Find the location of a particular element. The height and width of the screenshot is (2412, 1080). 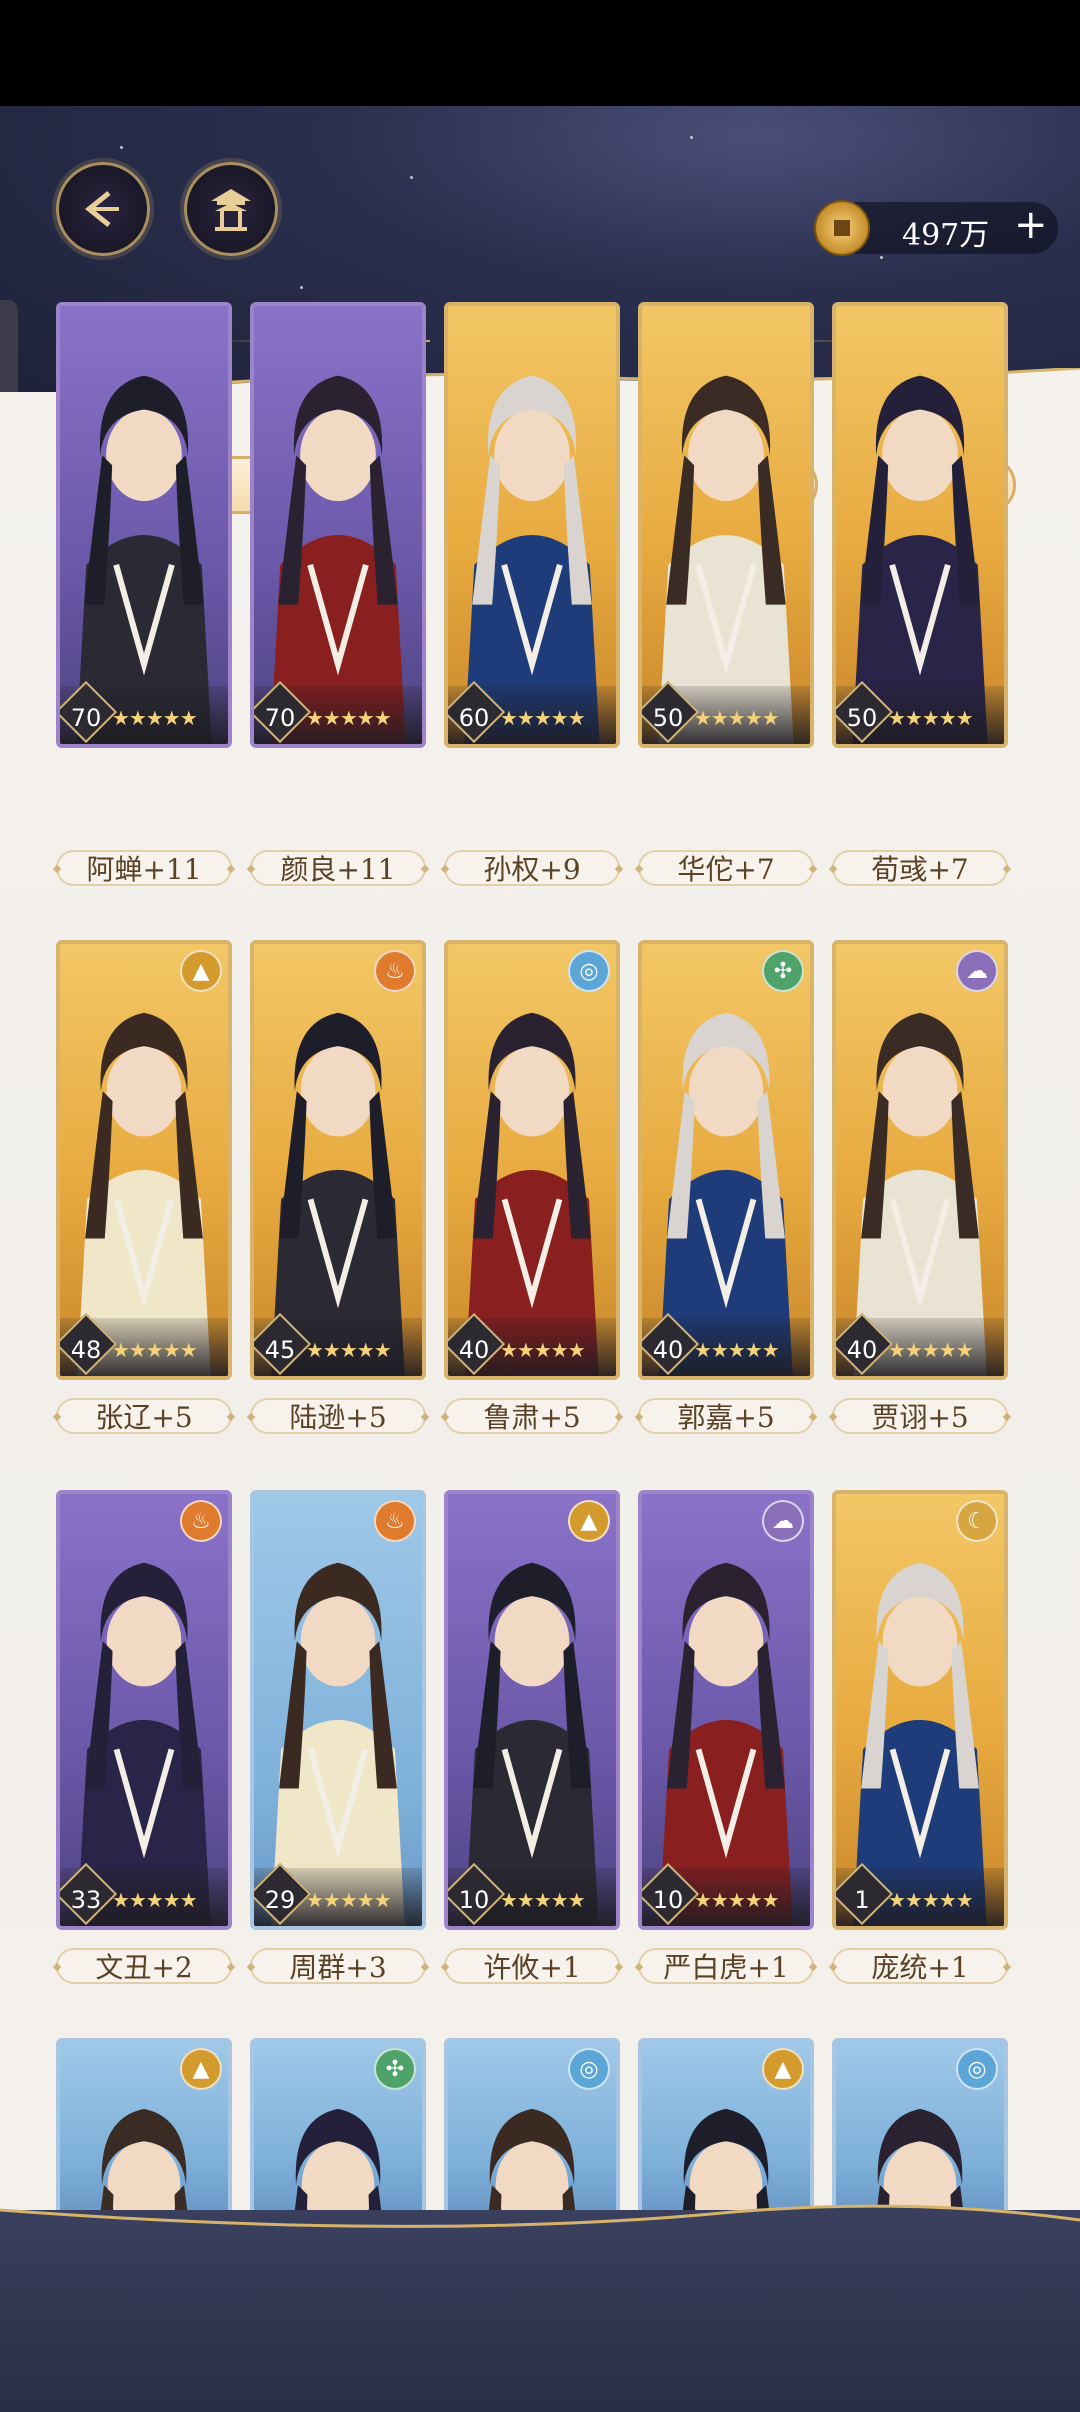

character-card: 60 ★★★★★ is located at coordinates (532, 525).